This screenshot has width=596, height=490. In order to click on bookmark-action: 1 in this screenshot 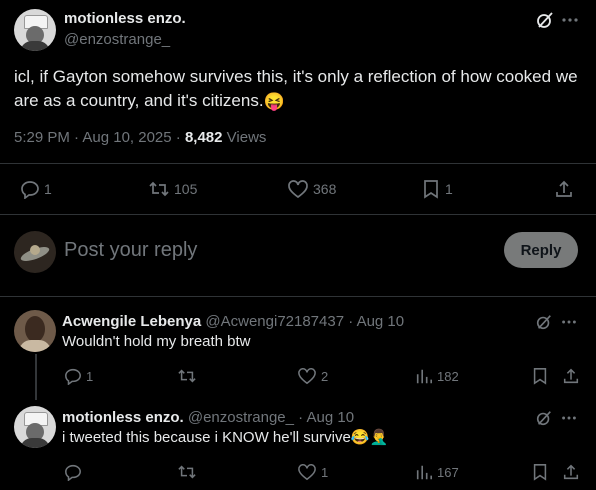, I will do `click(437, 189)`.